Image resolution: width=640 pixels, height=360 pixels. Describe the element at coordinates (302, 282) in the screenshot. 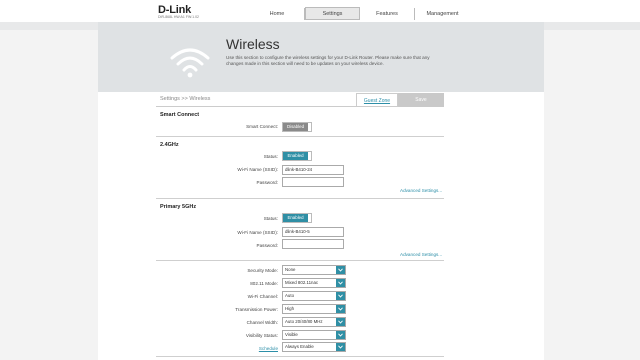

I see `mode-80211-value: Mixed 802.11nac` at that location.